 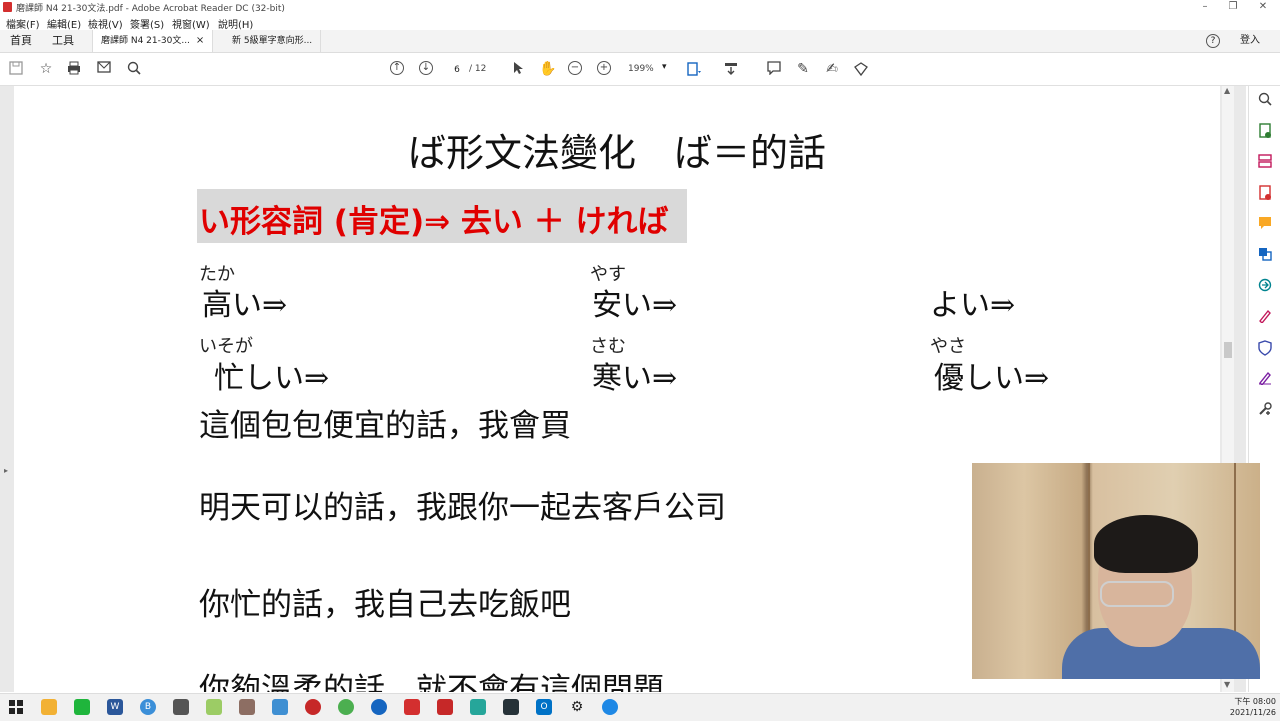 What do you see at coordinates (604, 68) in the screenshot?
I see `zoom-in-icon: +` at bounding box center [604, 68].